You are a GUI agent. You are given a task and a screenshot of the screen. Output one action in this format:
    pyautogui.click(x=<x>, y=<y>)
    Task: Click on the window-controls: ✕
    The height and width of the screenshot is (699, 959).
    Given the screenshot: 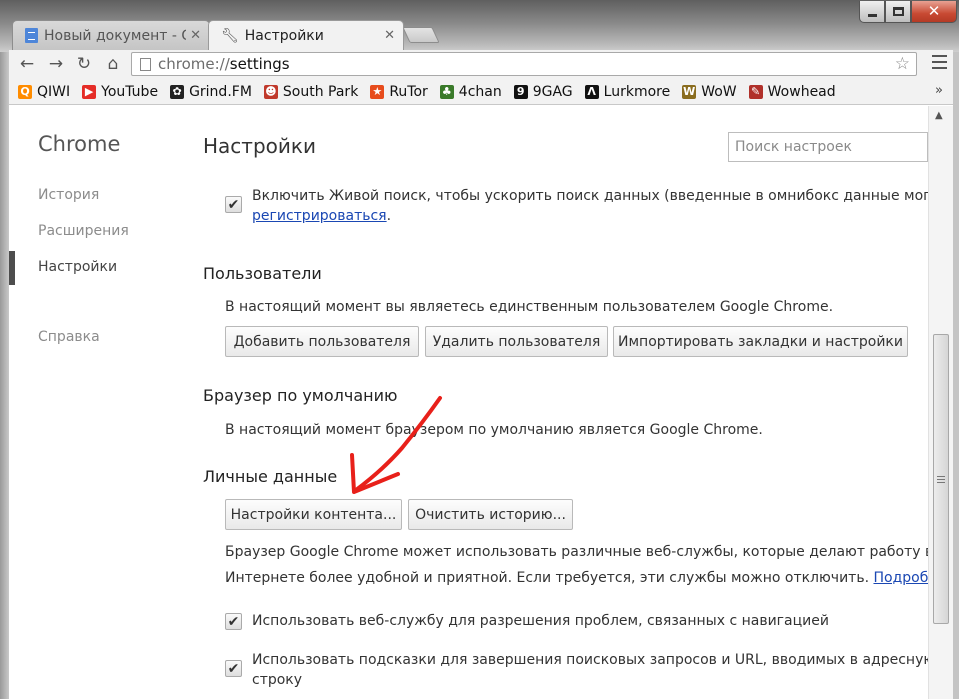 What is the action you would take?
    pyautogui.click(x=908, y=12)
    